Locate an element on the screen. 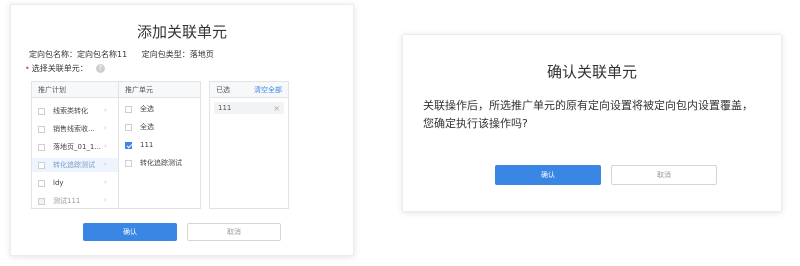 This screenshot has width=800, height=266. package-info: 定向包名称：定向包名称11 定向包类型：落地页 is located at coordinates (121, 54).